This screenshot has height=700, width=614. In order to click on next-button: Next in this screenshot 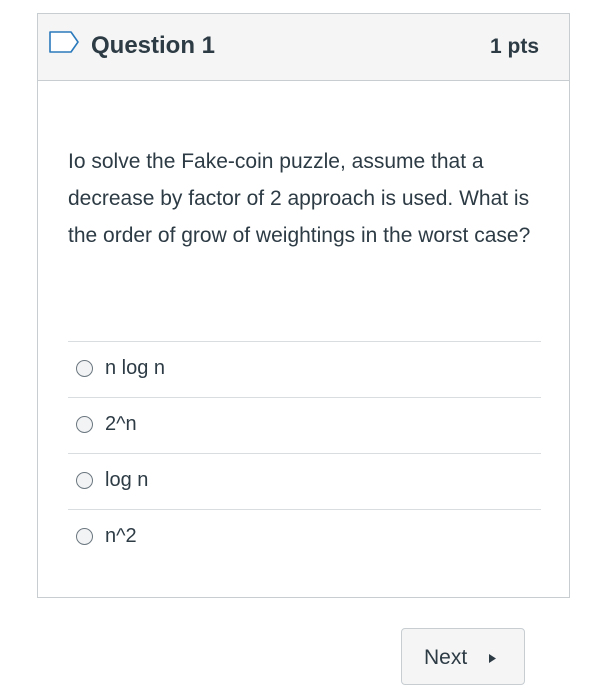, I will do `click(463, 656)`.